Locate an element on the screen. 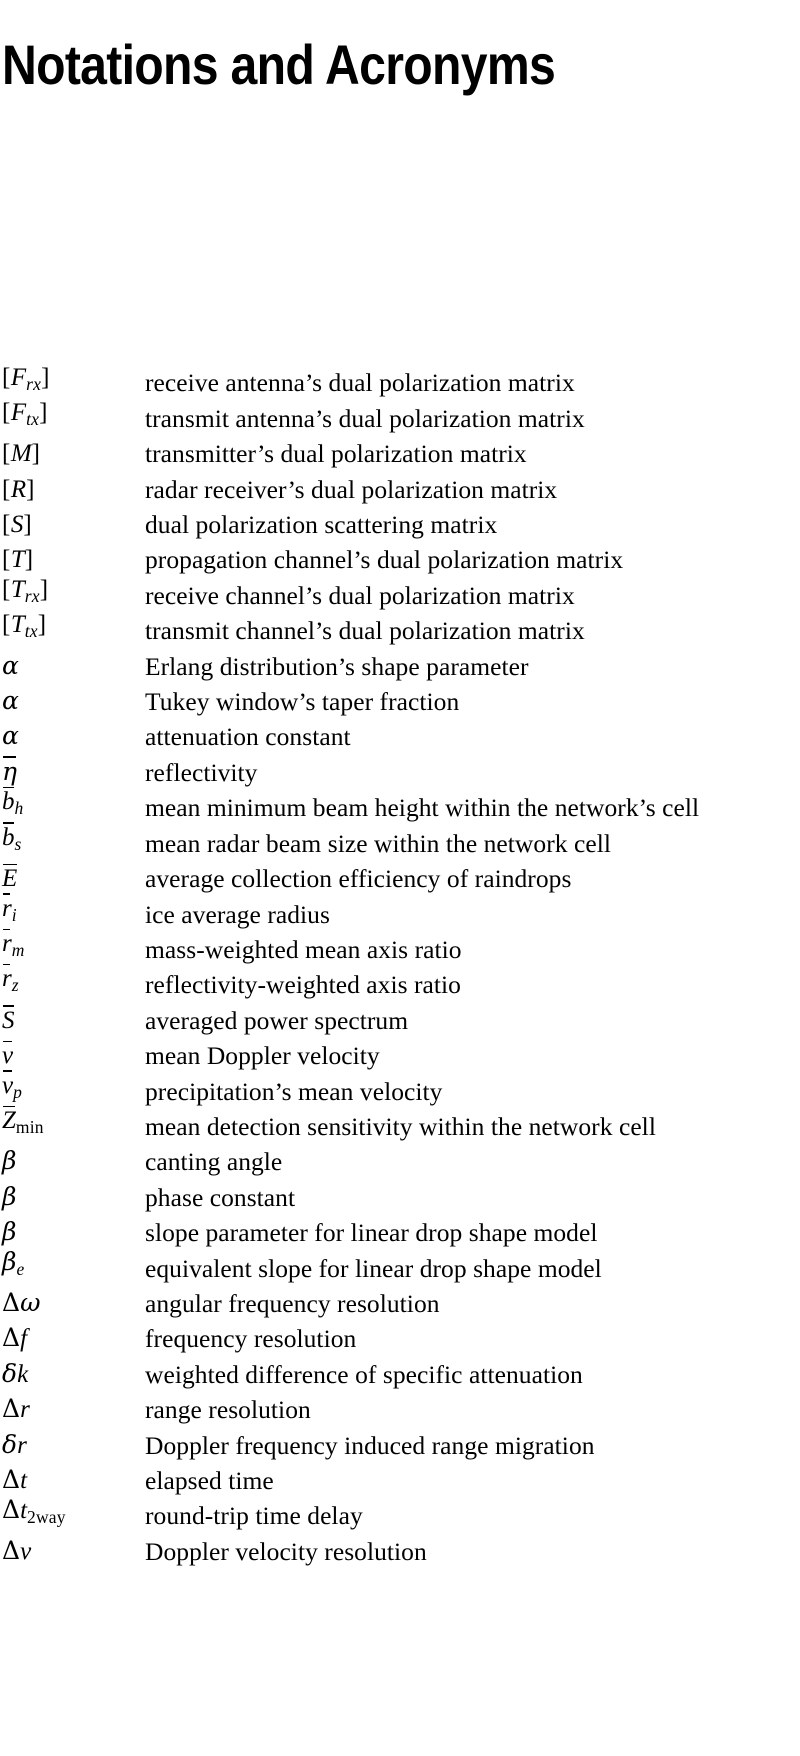 The width and height of the screenshot is (800, 1756). notation-symbol: [S] is located at coordinates (17, 525).